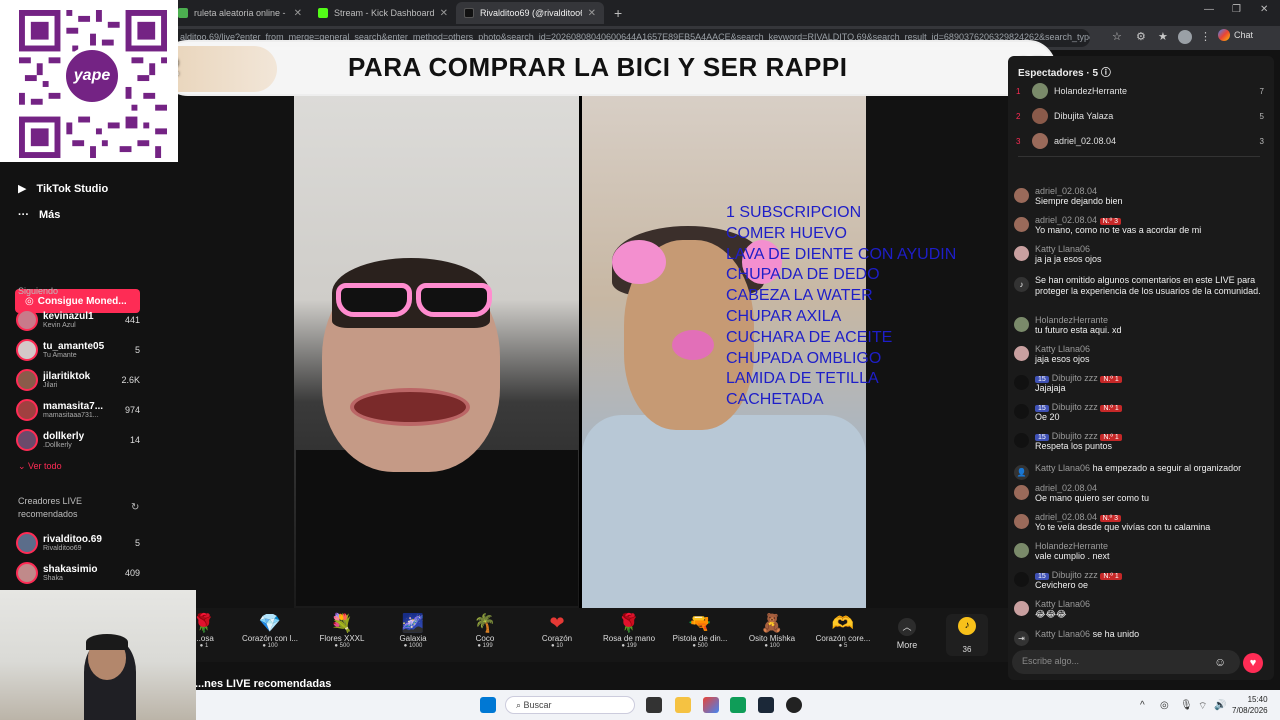 The image size is (1280, 720). I want to click on gift-item: 🌌 Galaxia ● 1000, so click(413, 630).